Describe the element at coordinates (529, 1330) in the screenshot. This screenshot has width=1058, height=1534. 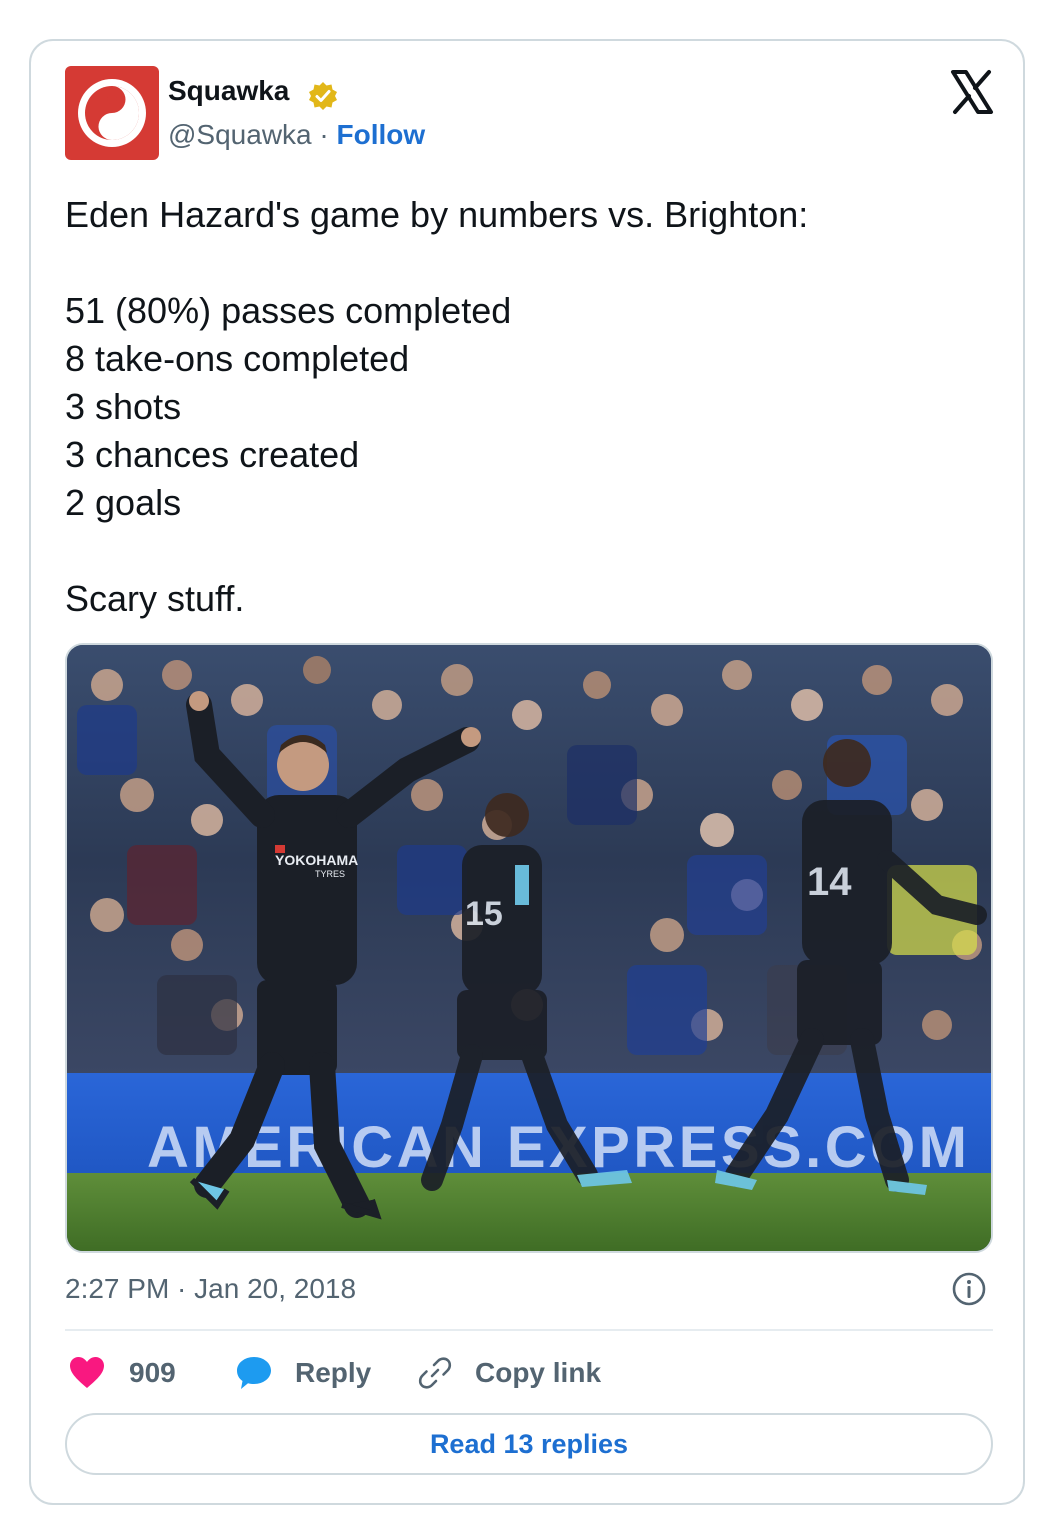
I see `divider` at that location.